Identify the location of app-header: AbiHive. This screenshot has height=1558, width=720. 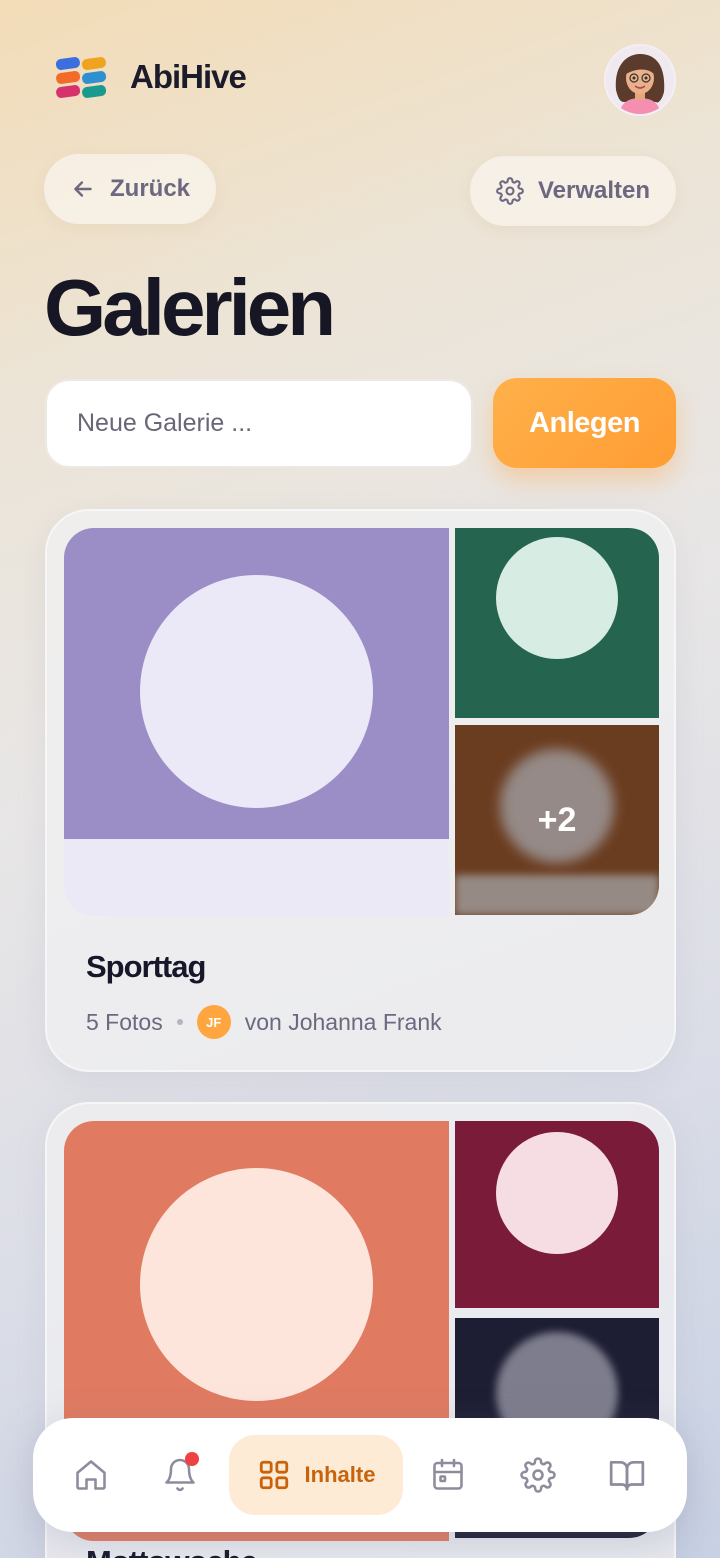
(360, 75).